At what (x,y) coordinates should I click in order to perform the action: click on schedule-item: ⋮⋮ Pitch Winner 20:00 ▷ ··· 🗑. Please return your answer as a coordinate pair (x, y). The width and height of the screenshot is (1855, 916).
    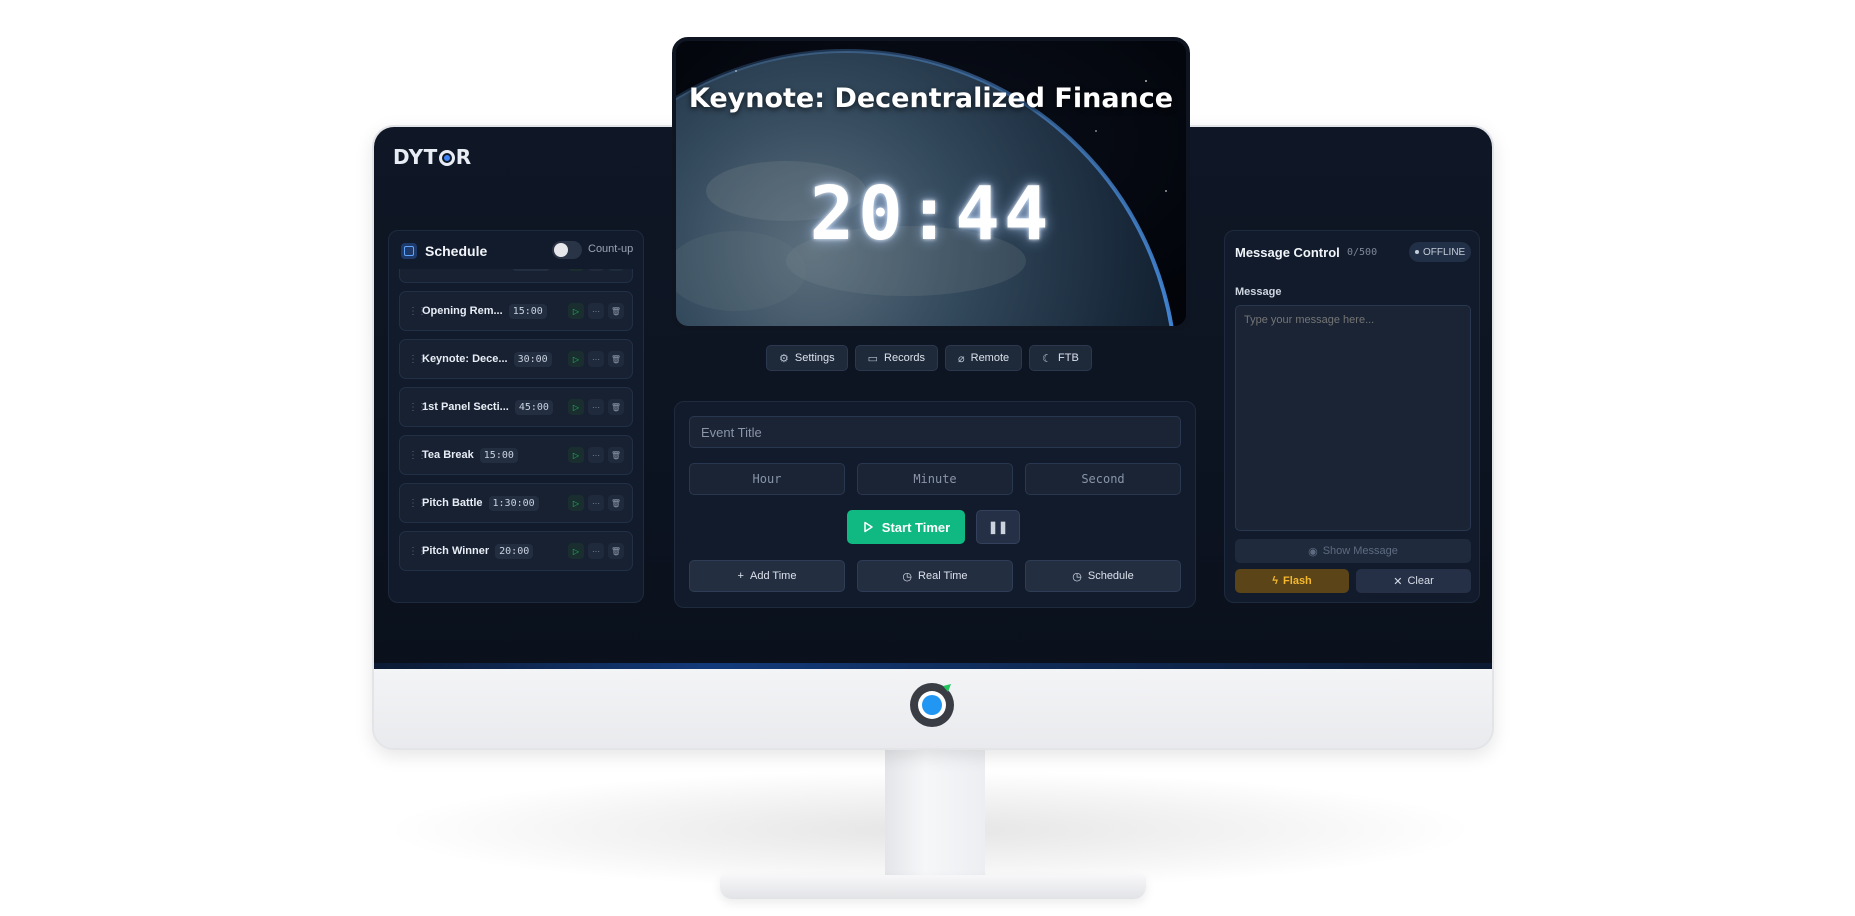
    Looking at the image, I should click on (516, 551).